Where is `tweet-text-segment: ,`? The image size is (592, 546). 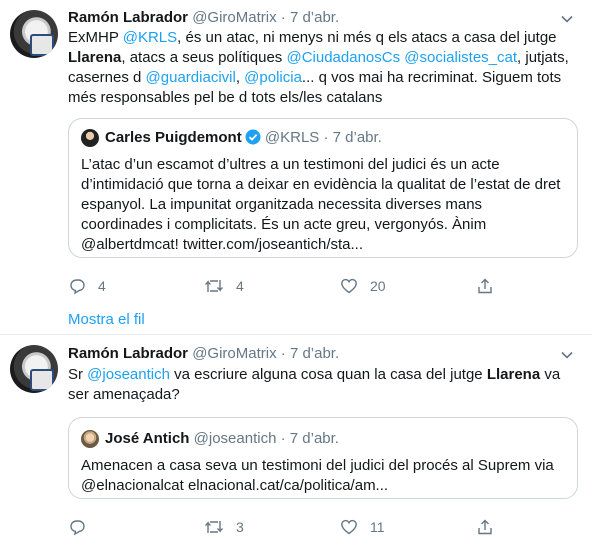
tweet-text-segment: , is located at coordinates (240, 77).